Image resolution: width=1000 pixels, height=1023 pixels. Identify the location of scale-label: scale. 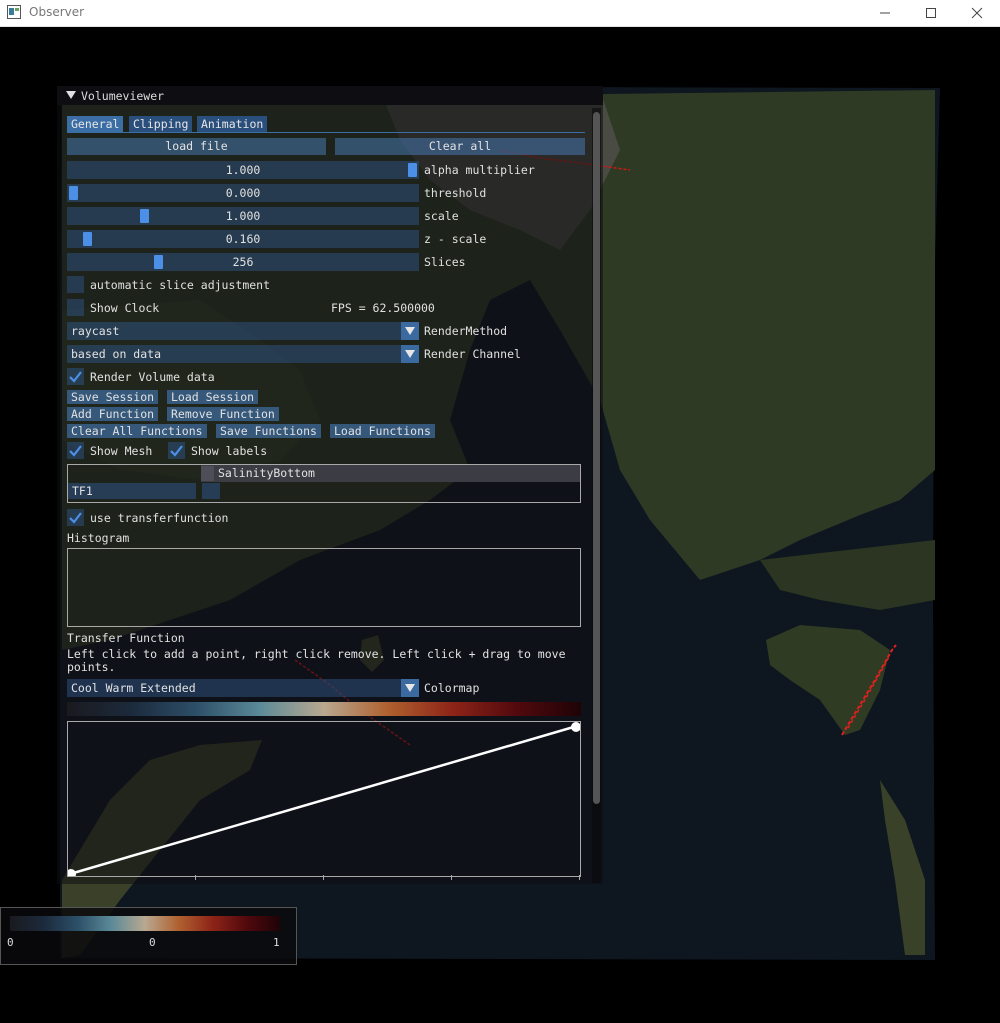
(441, 216).